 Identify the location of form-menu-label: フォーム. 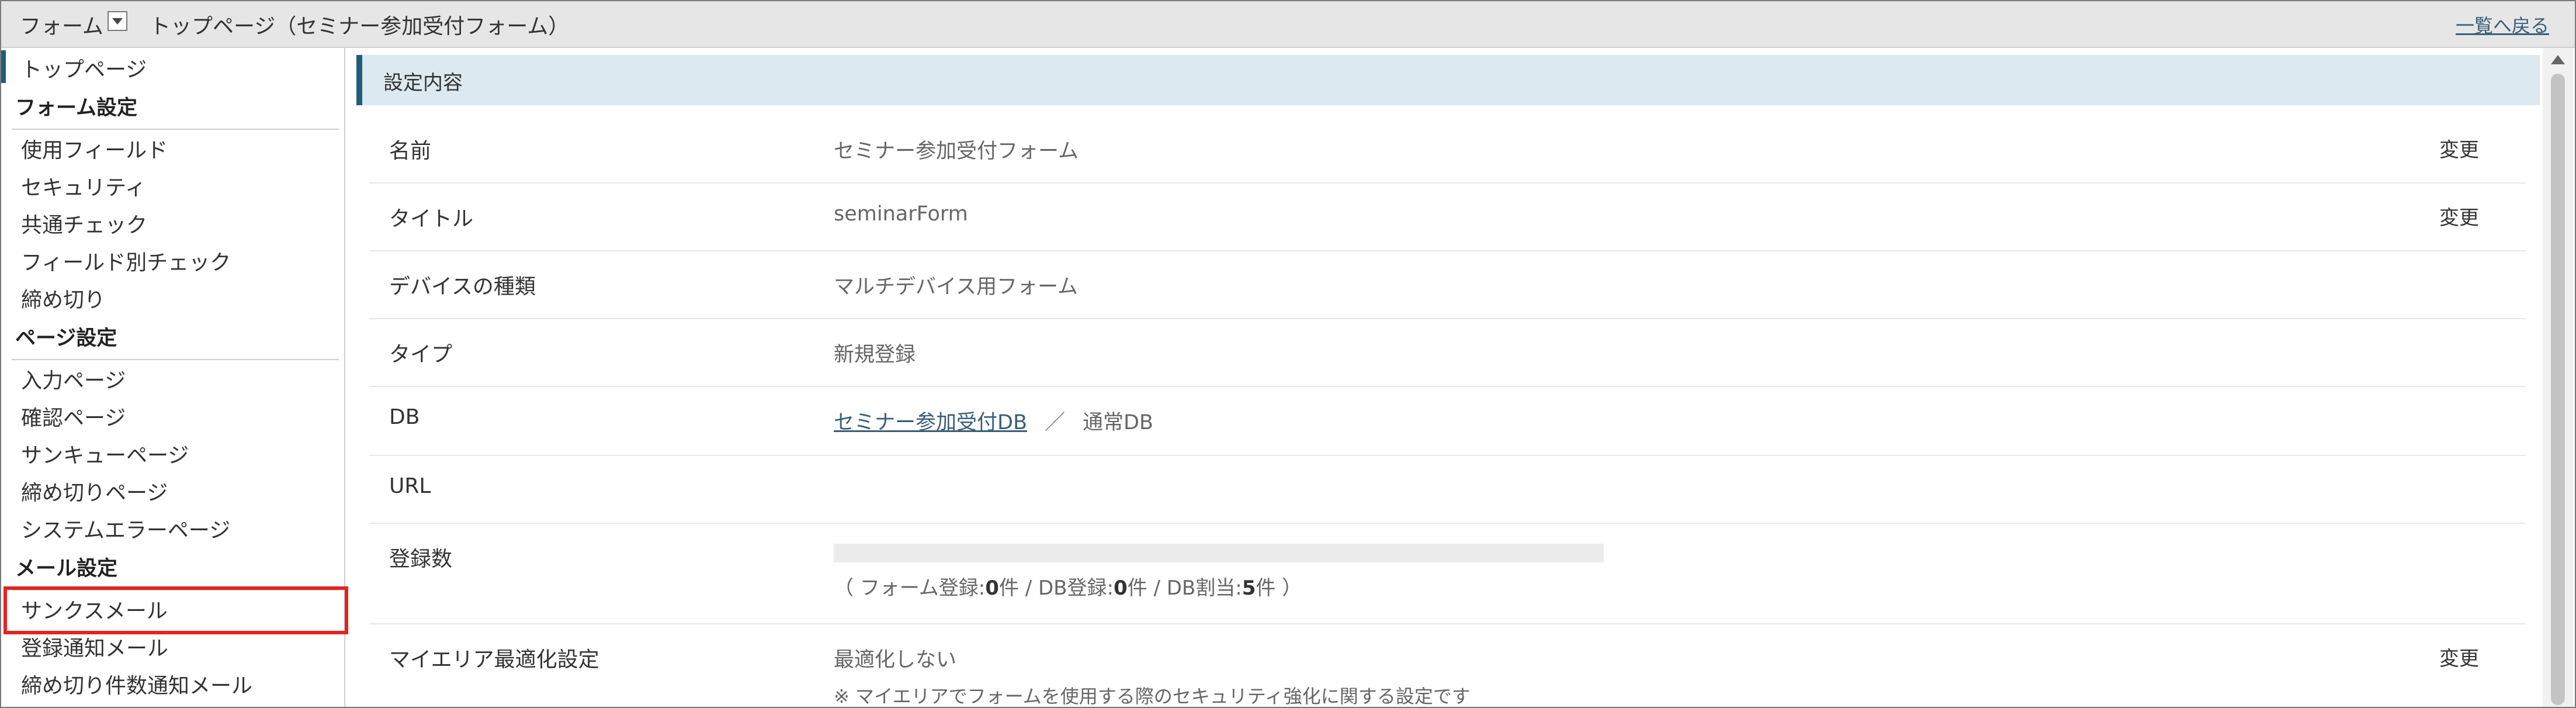
(61, 27).